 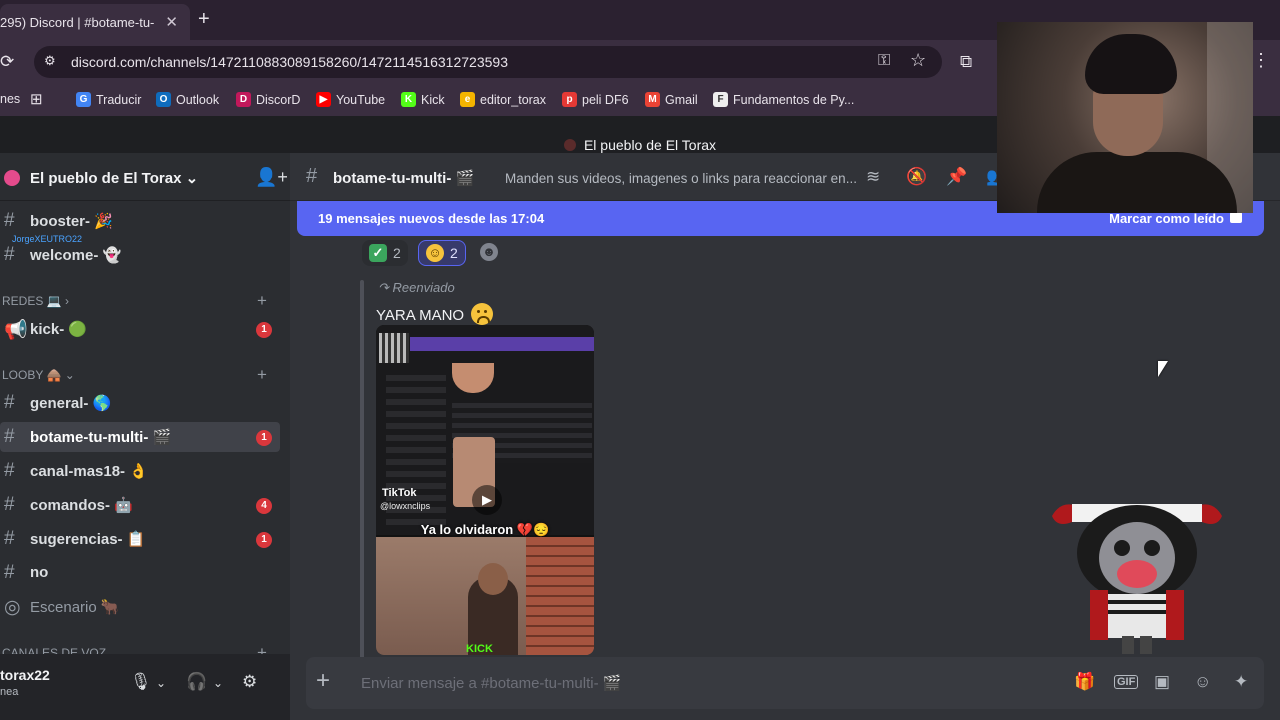 What do you see at coordinates (16, 330) in the screenshot?
I see `megaphone-icon: 📢` at bounding box center [16, 330].